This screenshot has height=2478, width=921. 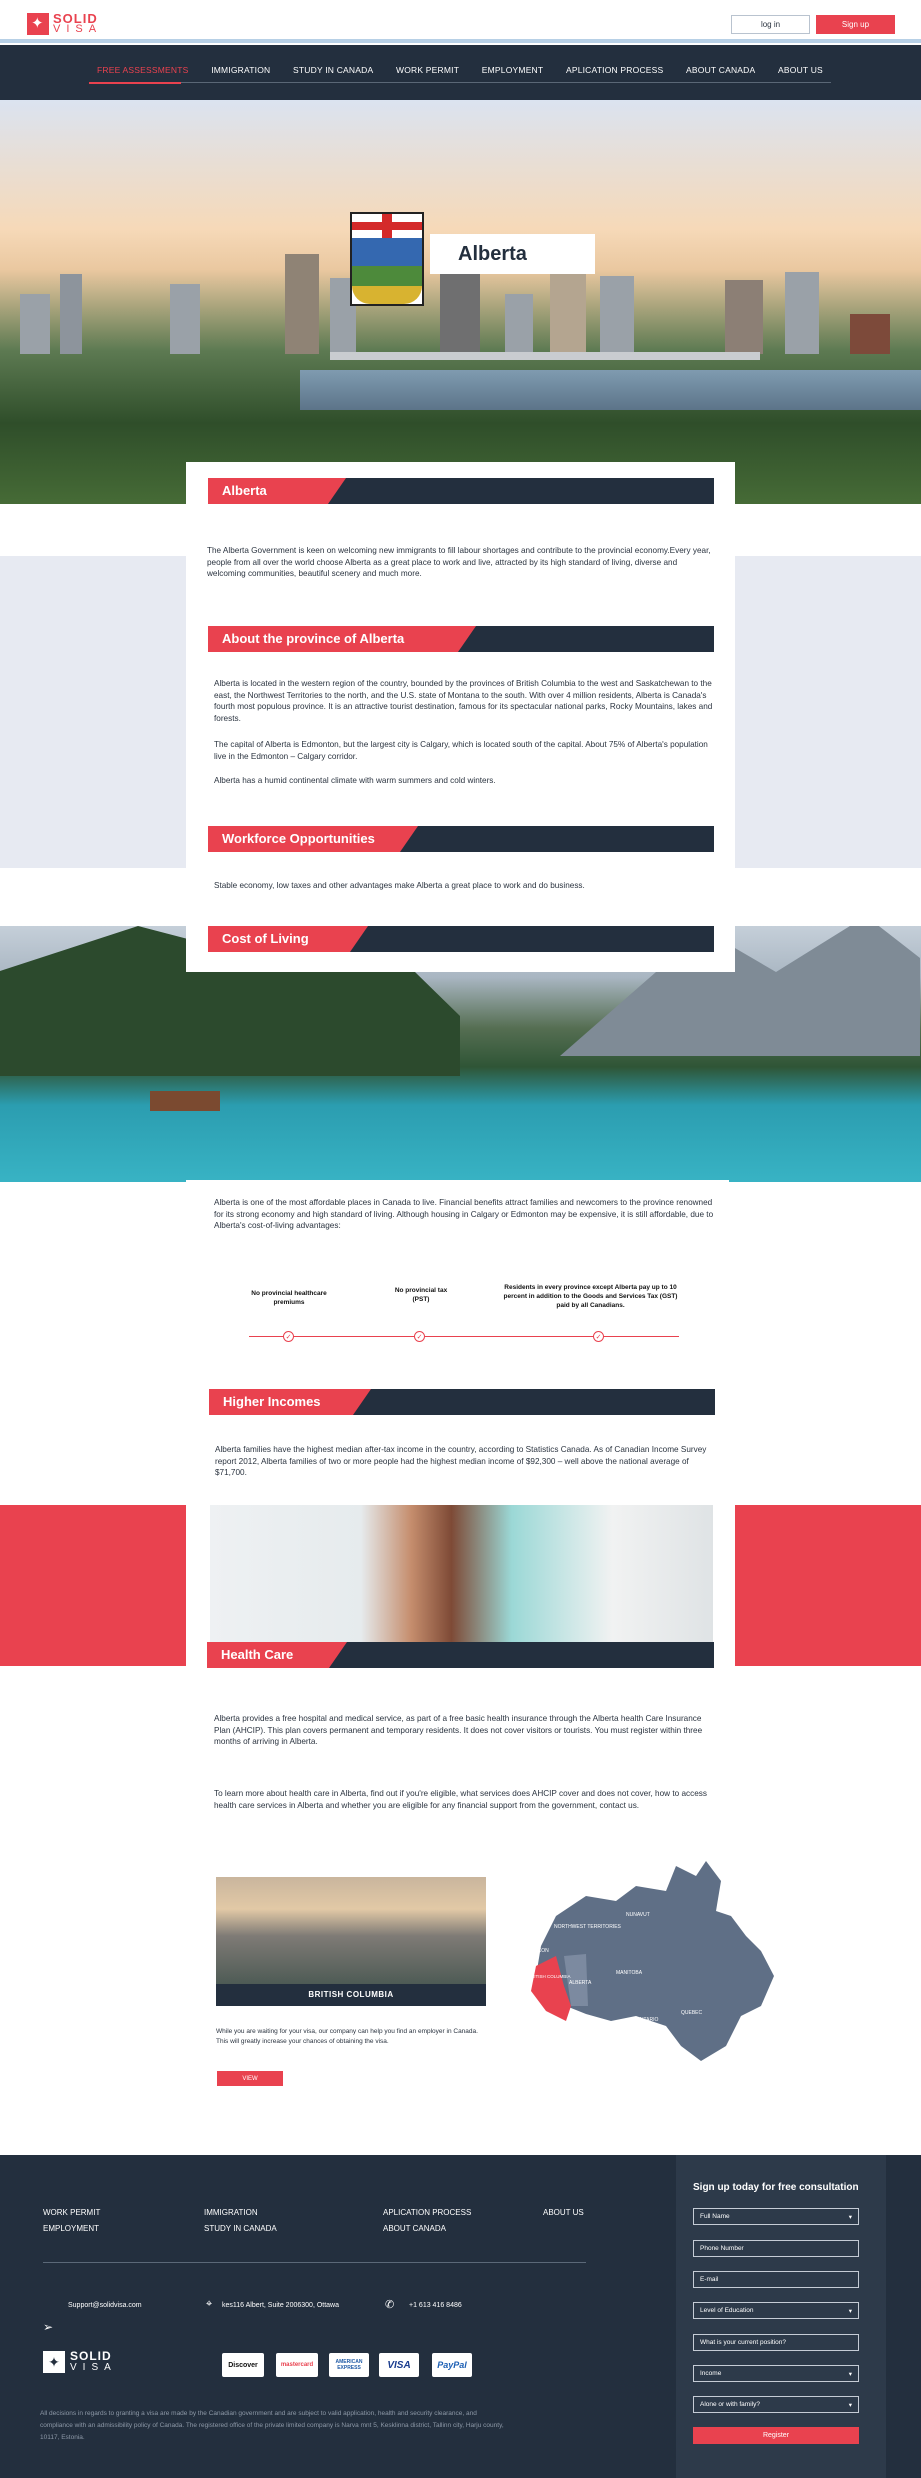 I want to click on section-header-about: About the province of Alberta, so click(x=461, y=639).